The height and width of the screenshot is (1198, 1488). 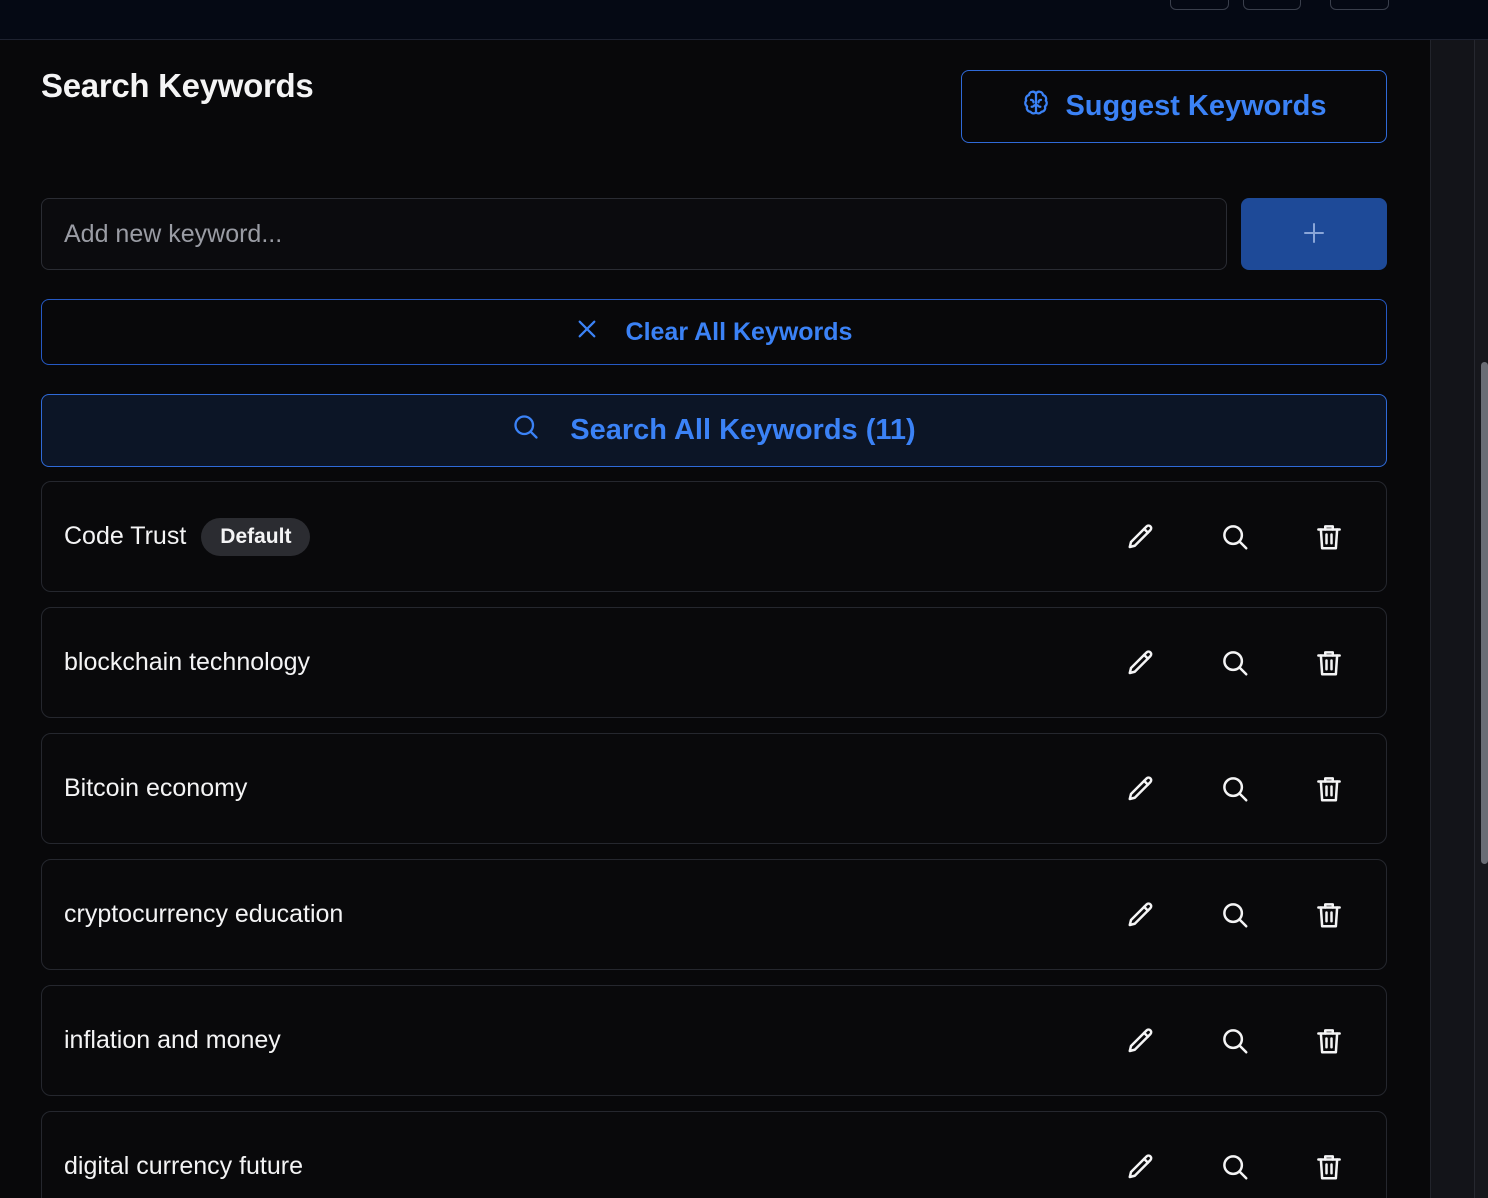 What do you see at coordinates (1484, 613) in the screenshot?
I see `scrollbar-thumb` at bounding box center [1484, 613].